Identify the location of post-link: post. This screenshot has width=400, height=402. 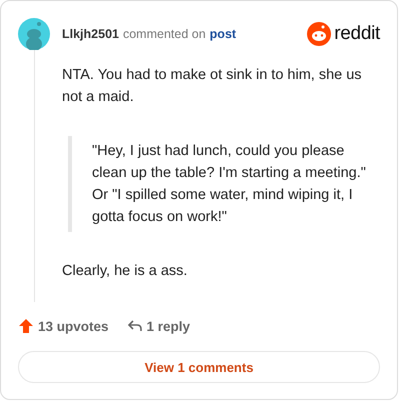
(223, 34).